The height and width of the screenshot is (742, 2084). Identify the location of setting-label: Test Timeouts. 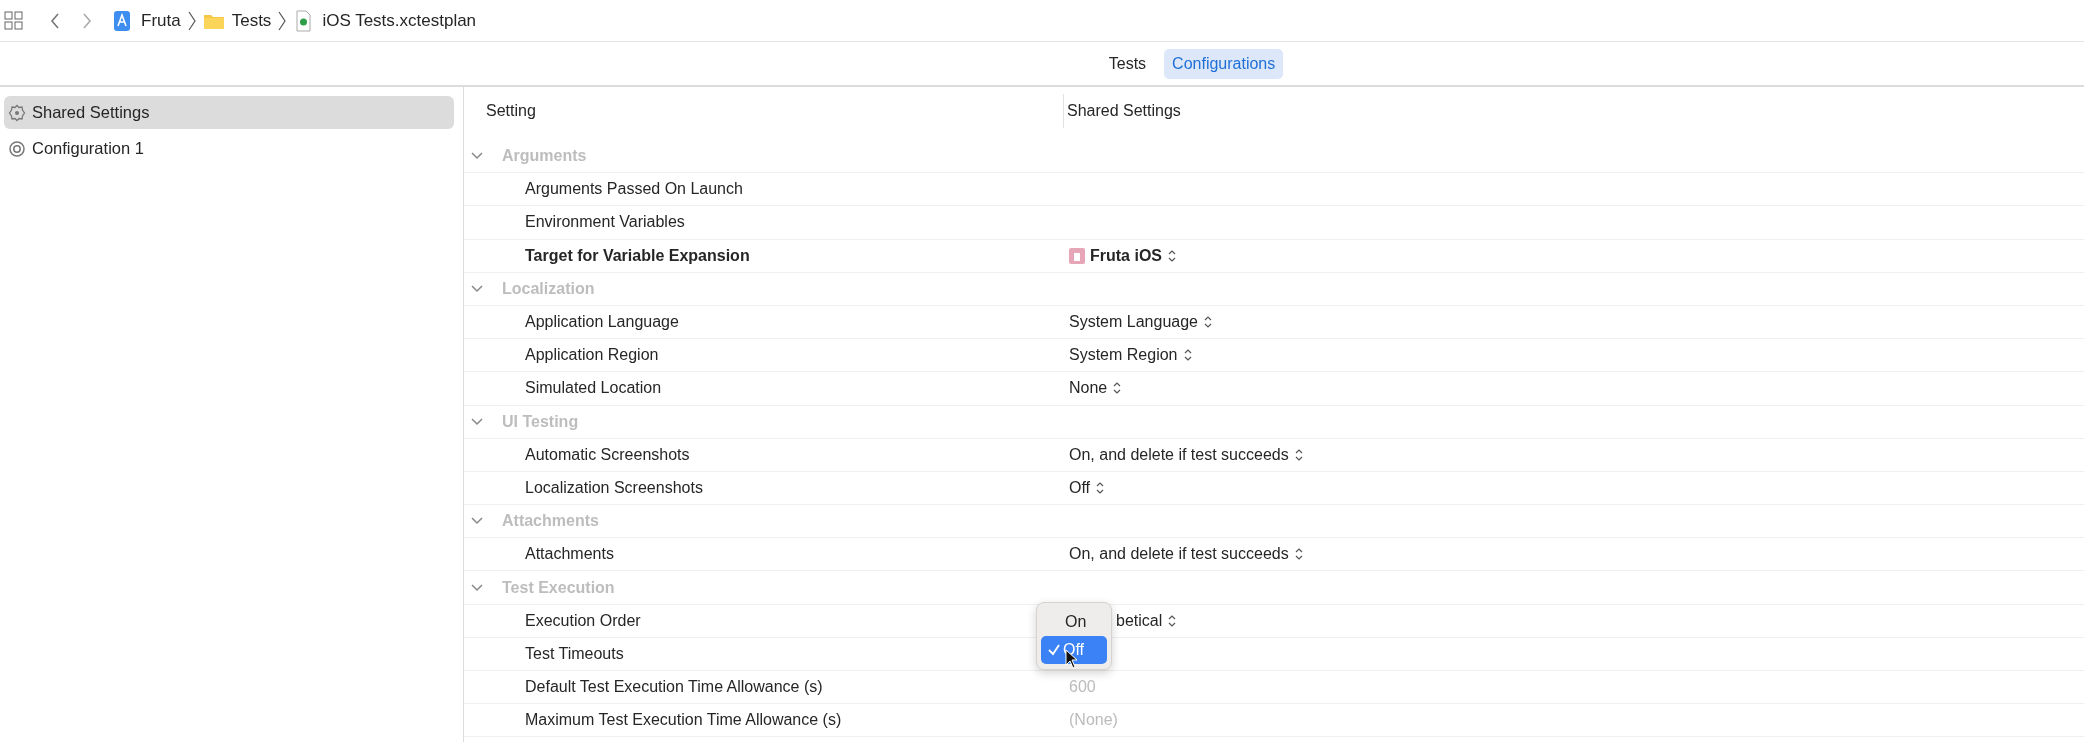
(574, 653).